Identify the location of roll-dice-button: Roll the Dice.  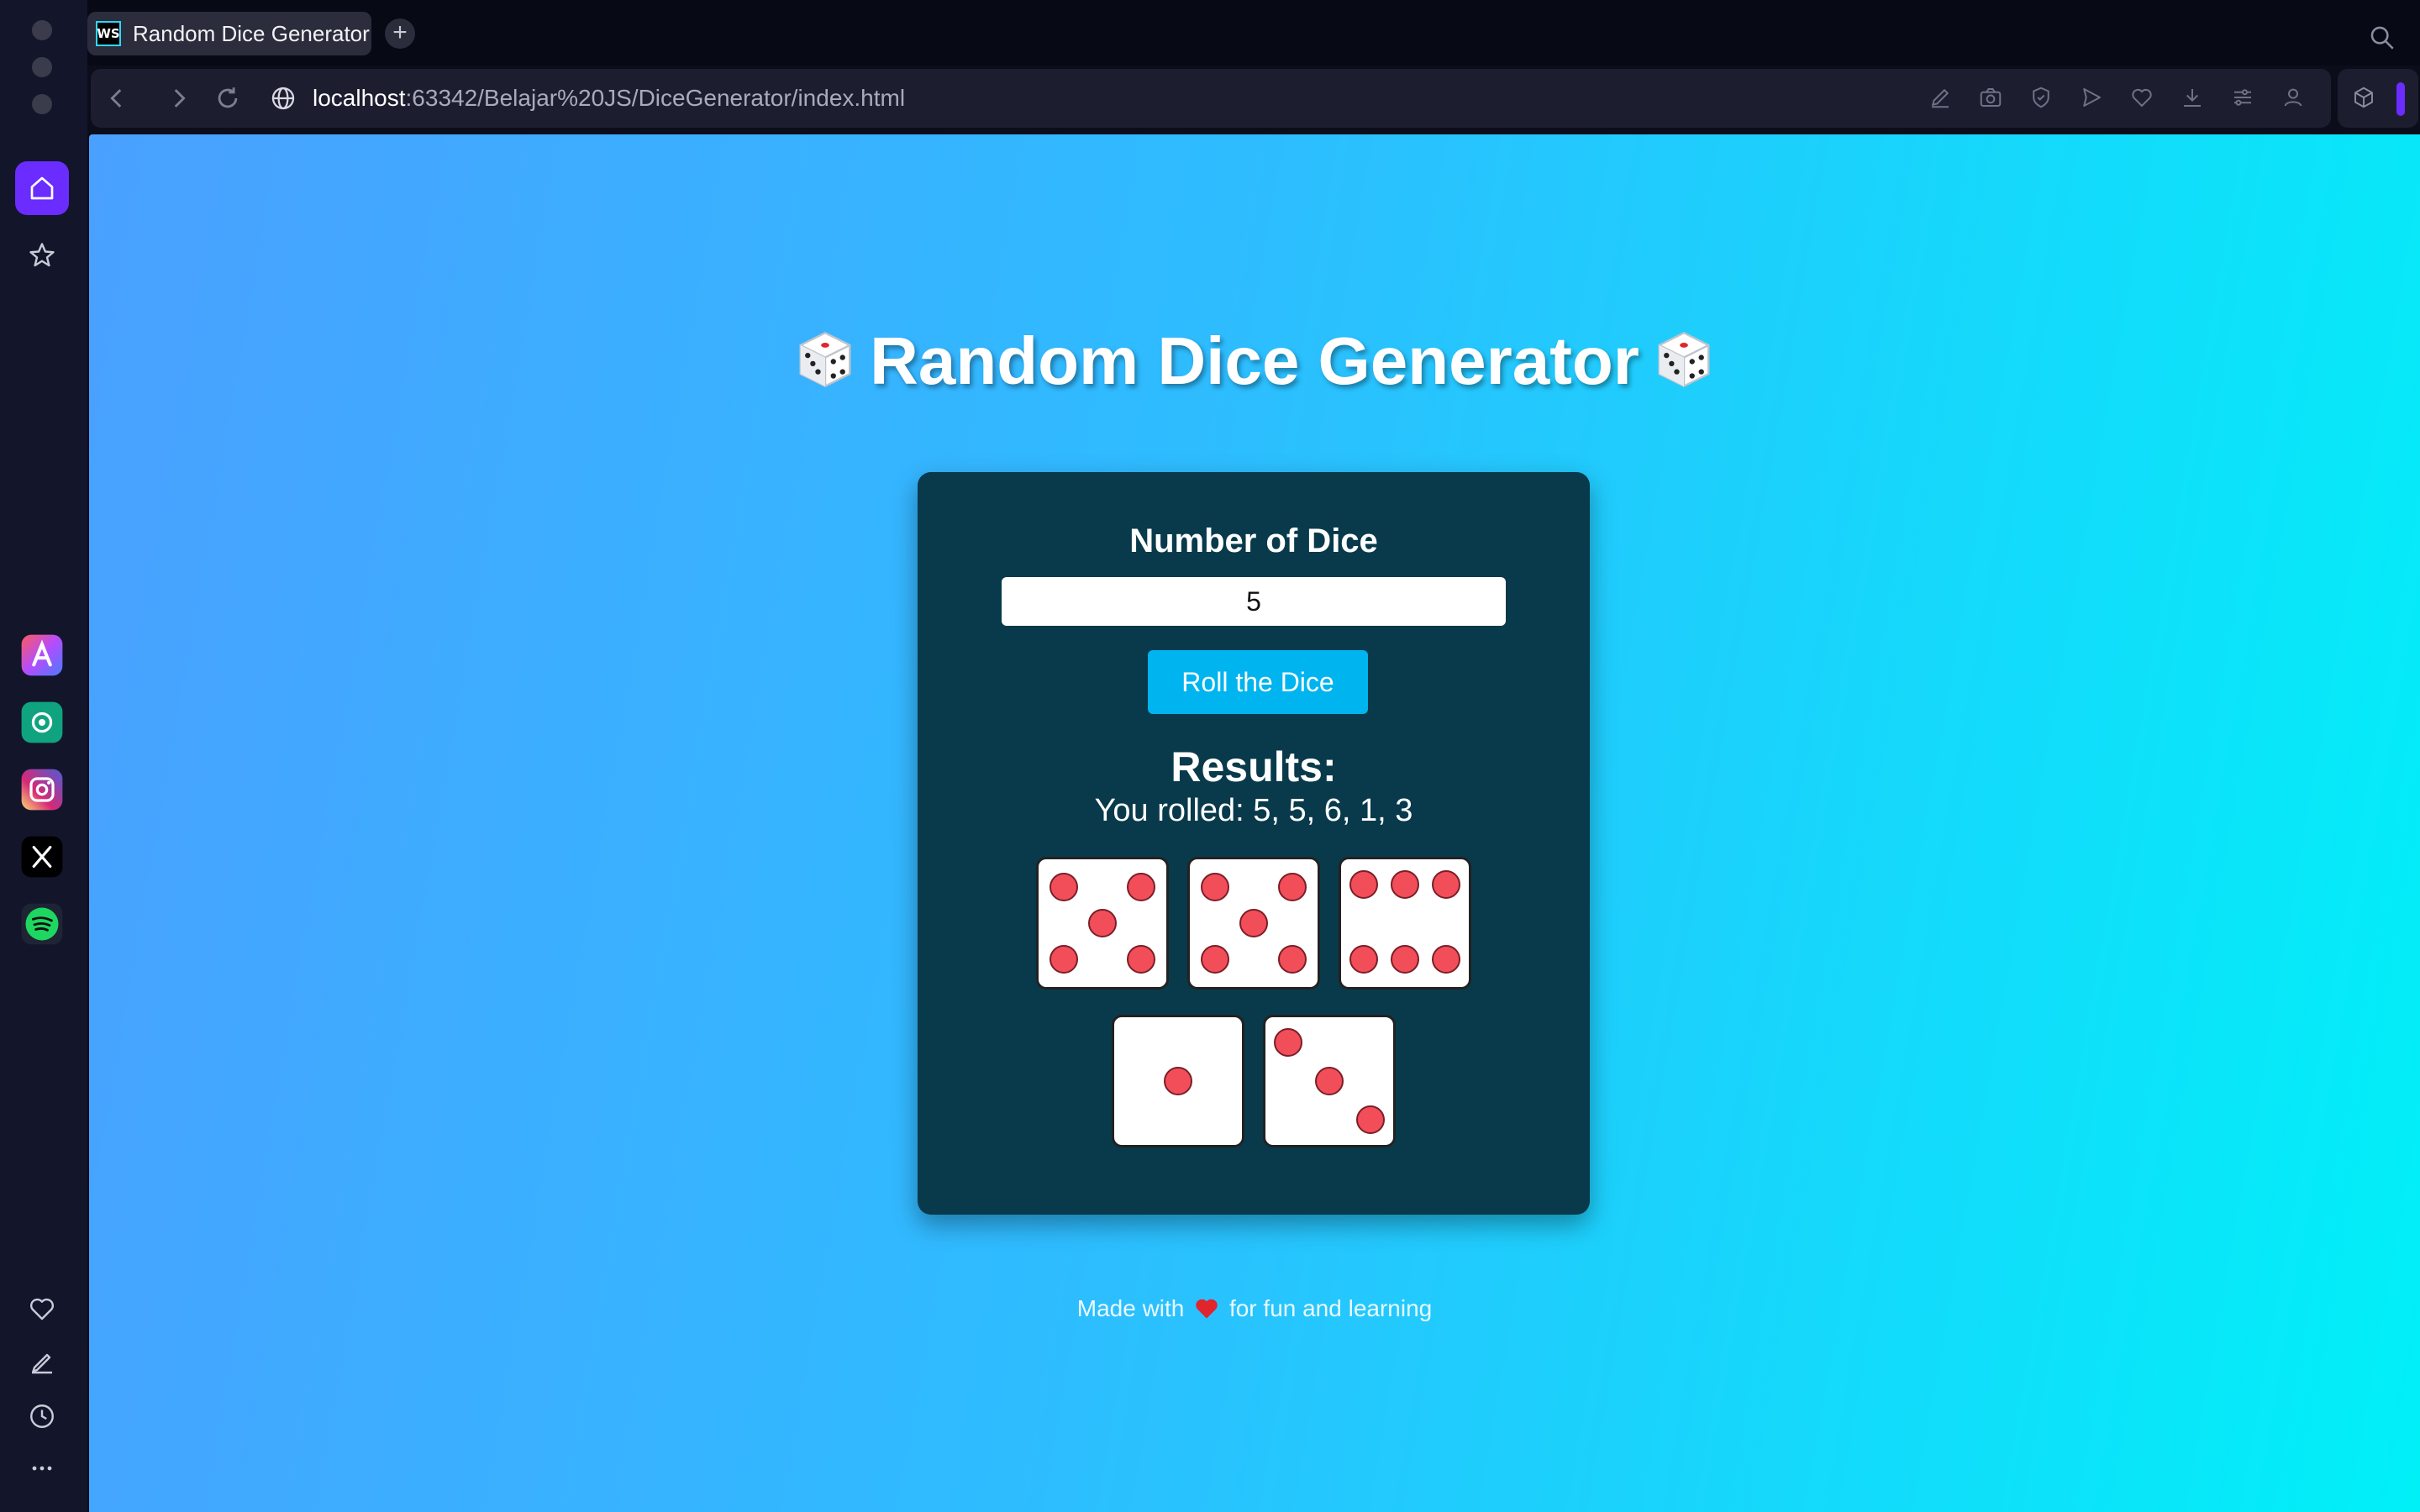
(1258, 682).